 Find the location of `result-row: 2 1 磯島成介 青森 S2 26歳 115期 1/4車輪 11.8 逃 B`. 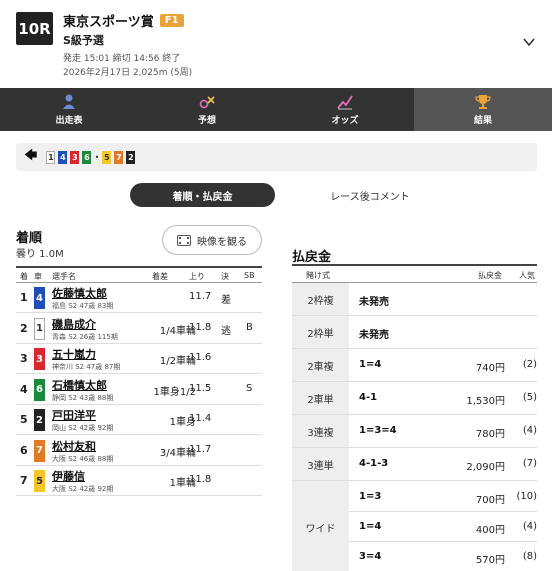

result-row: 2 1 磯島成介 青森 S2 26歳 115期 1/4車輪 11.8 逃 B is located at coordinates (139, 329).